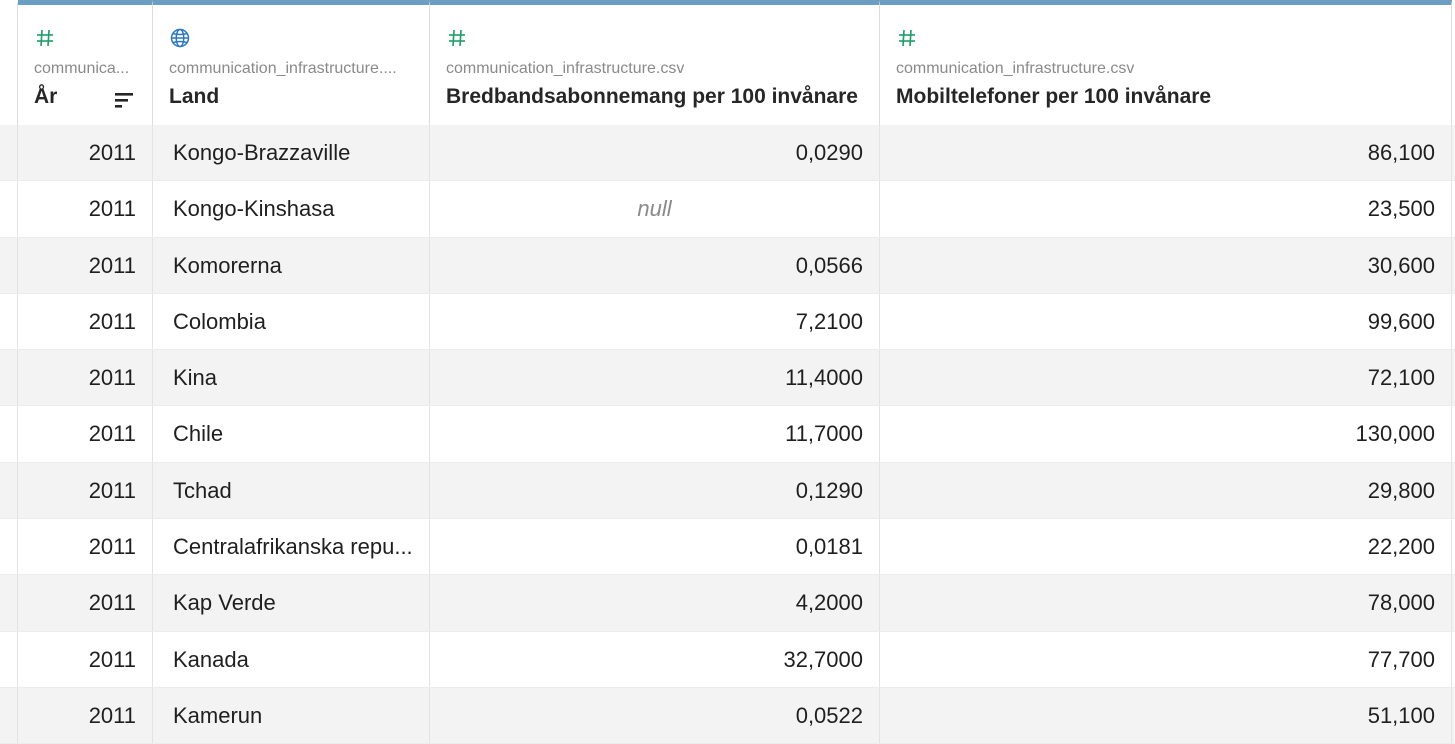  Describe the element at coordinates (655, 659) in the screenshot. I see `cell-broadband: 32,7000` at that location.